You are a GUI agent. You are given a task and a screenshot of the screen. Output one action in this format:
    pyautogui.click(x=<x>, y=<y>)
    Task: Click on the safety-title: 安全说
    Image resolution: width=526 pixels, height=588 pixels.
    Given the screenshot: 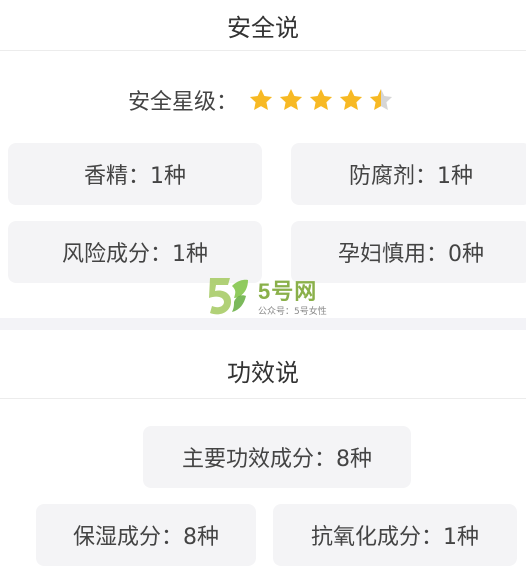 What is the action you would take?
    pyautogui.click(x=263, y=25)
    